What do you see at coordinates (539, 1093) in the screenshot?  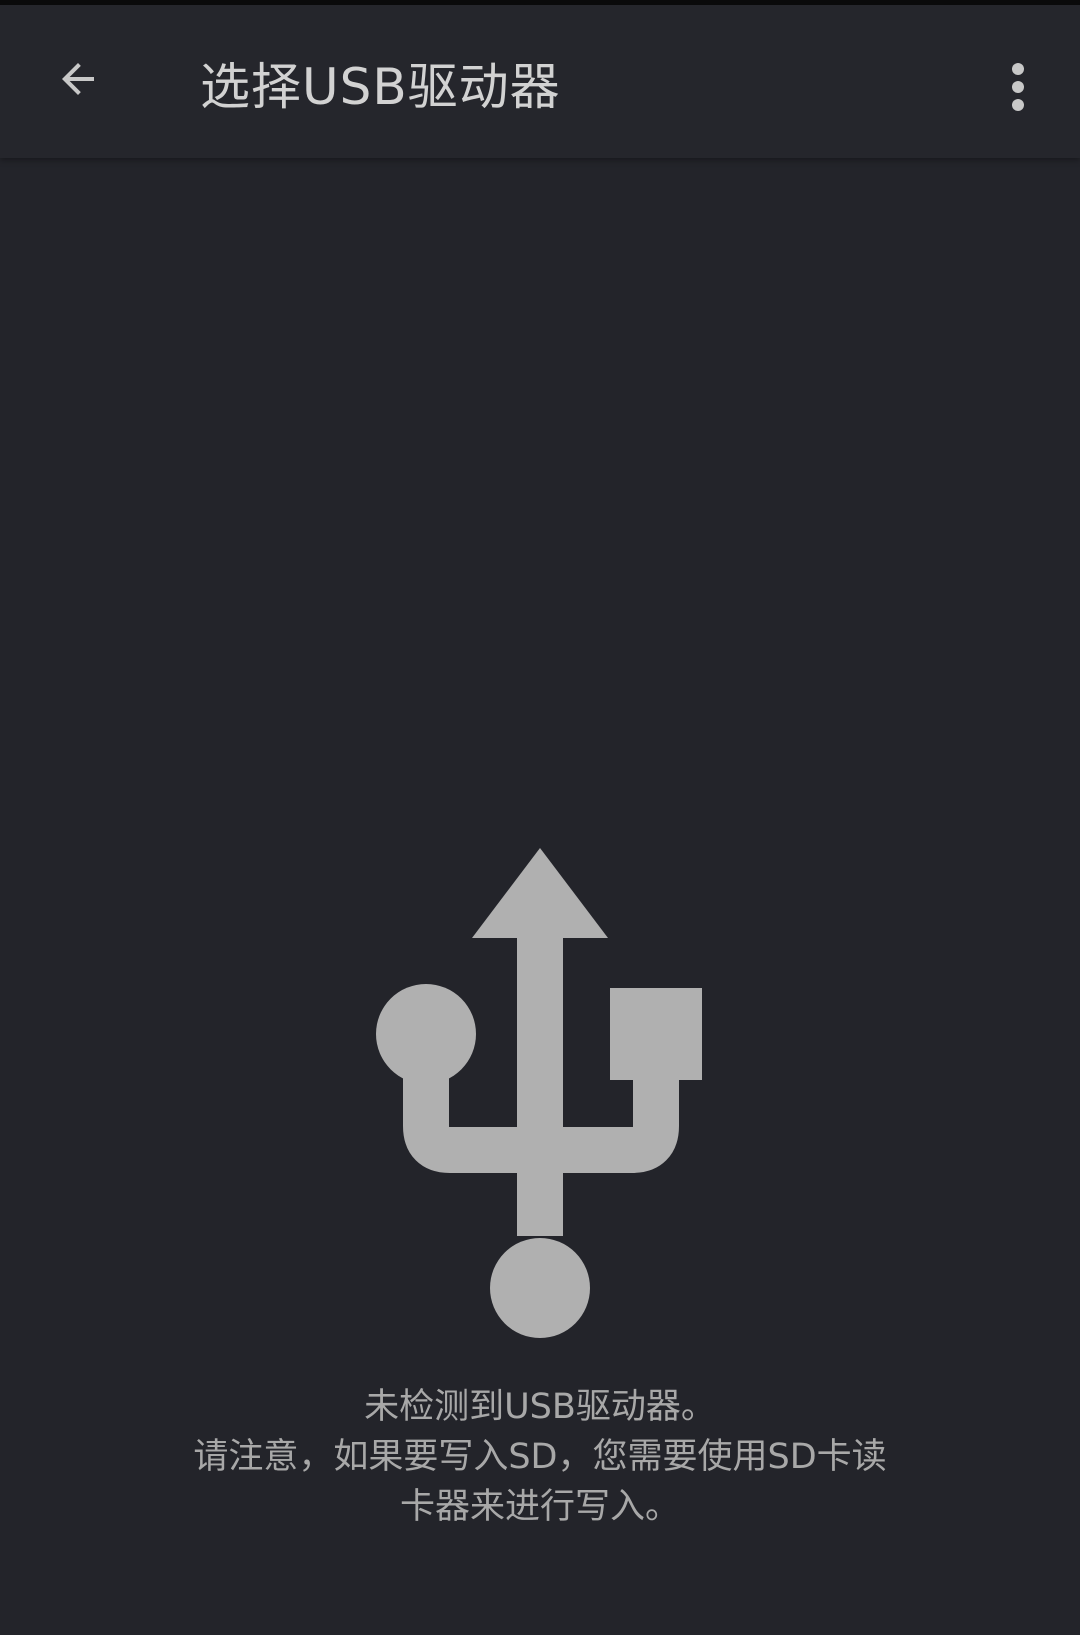 I see `usb-icon` at bounding box center [539, 1093].